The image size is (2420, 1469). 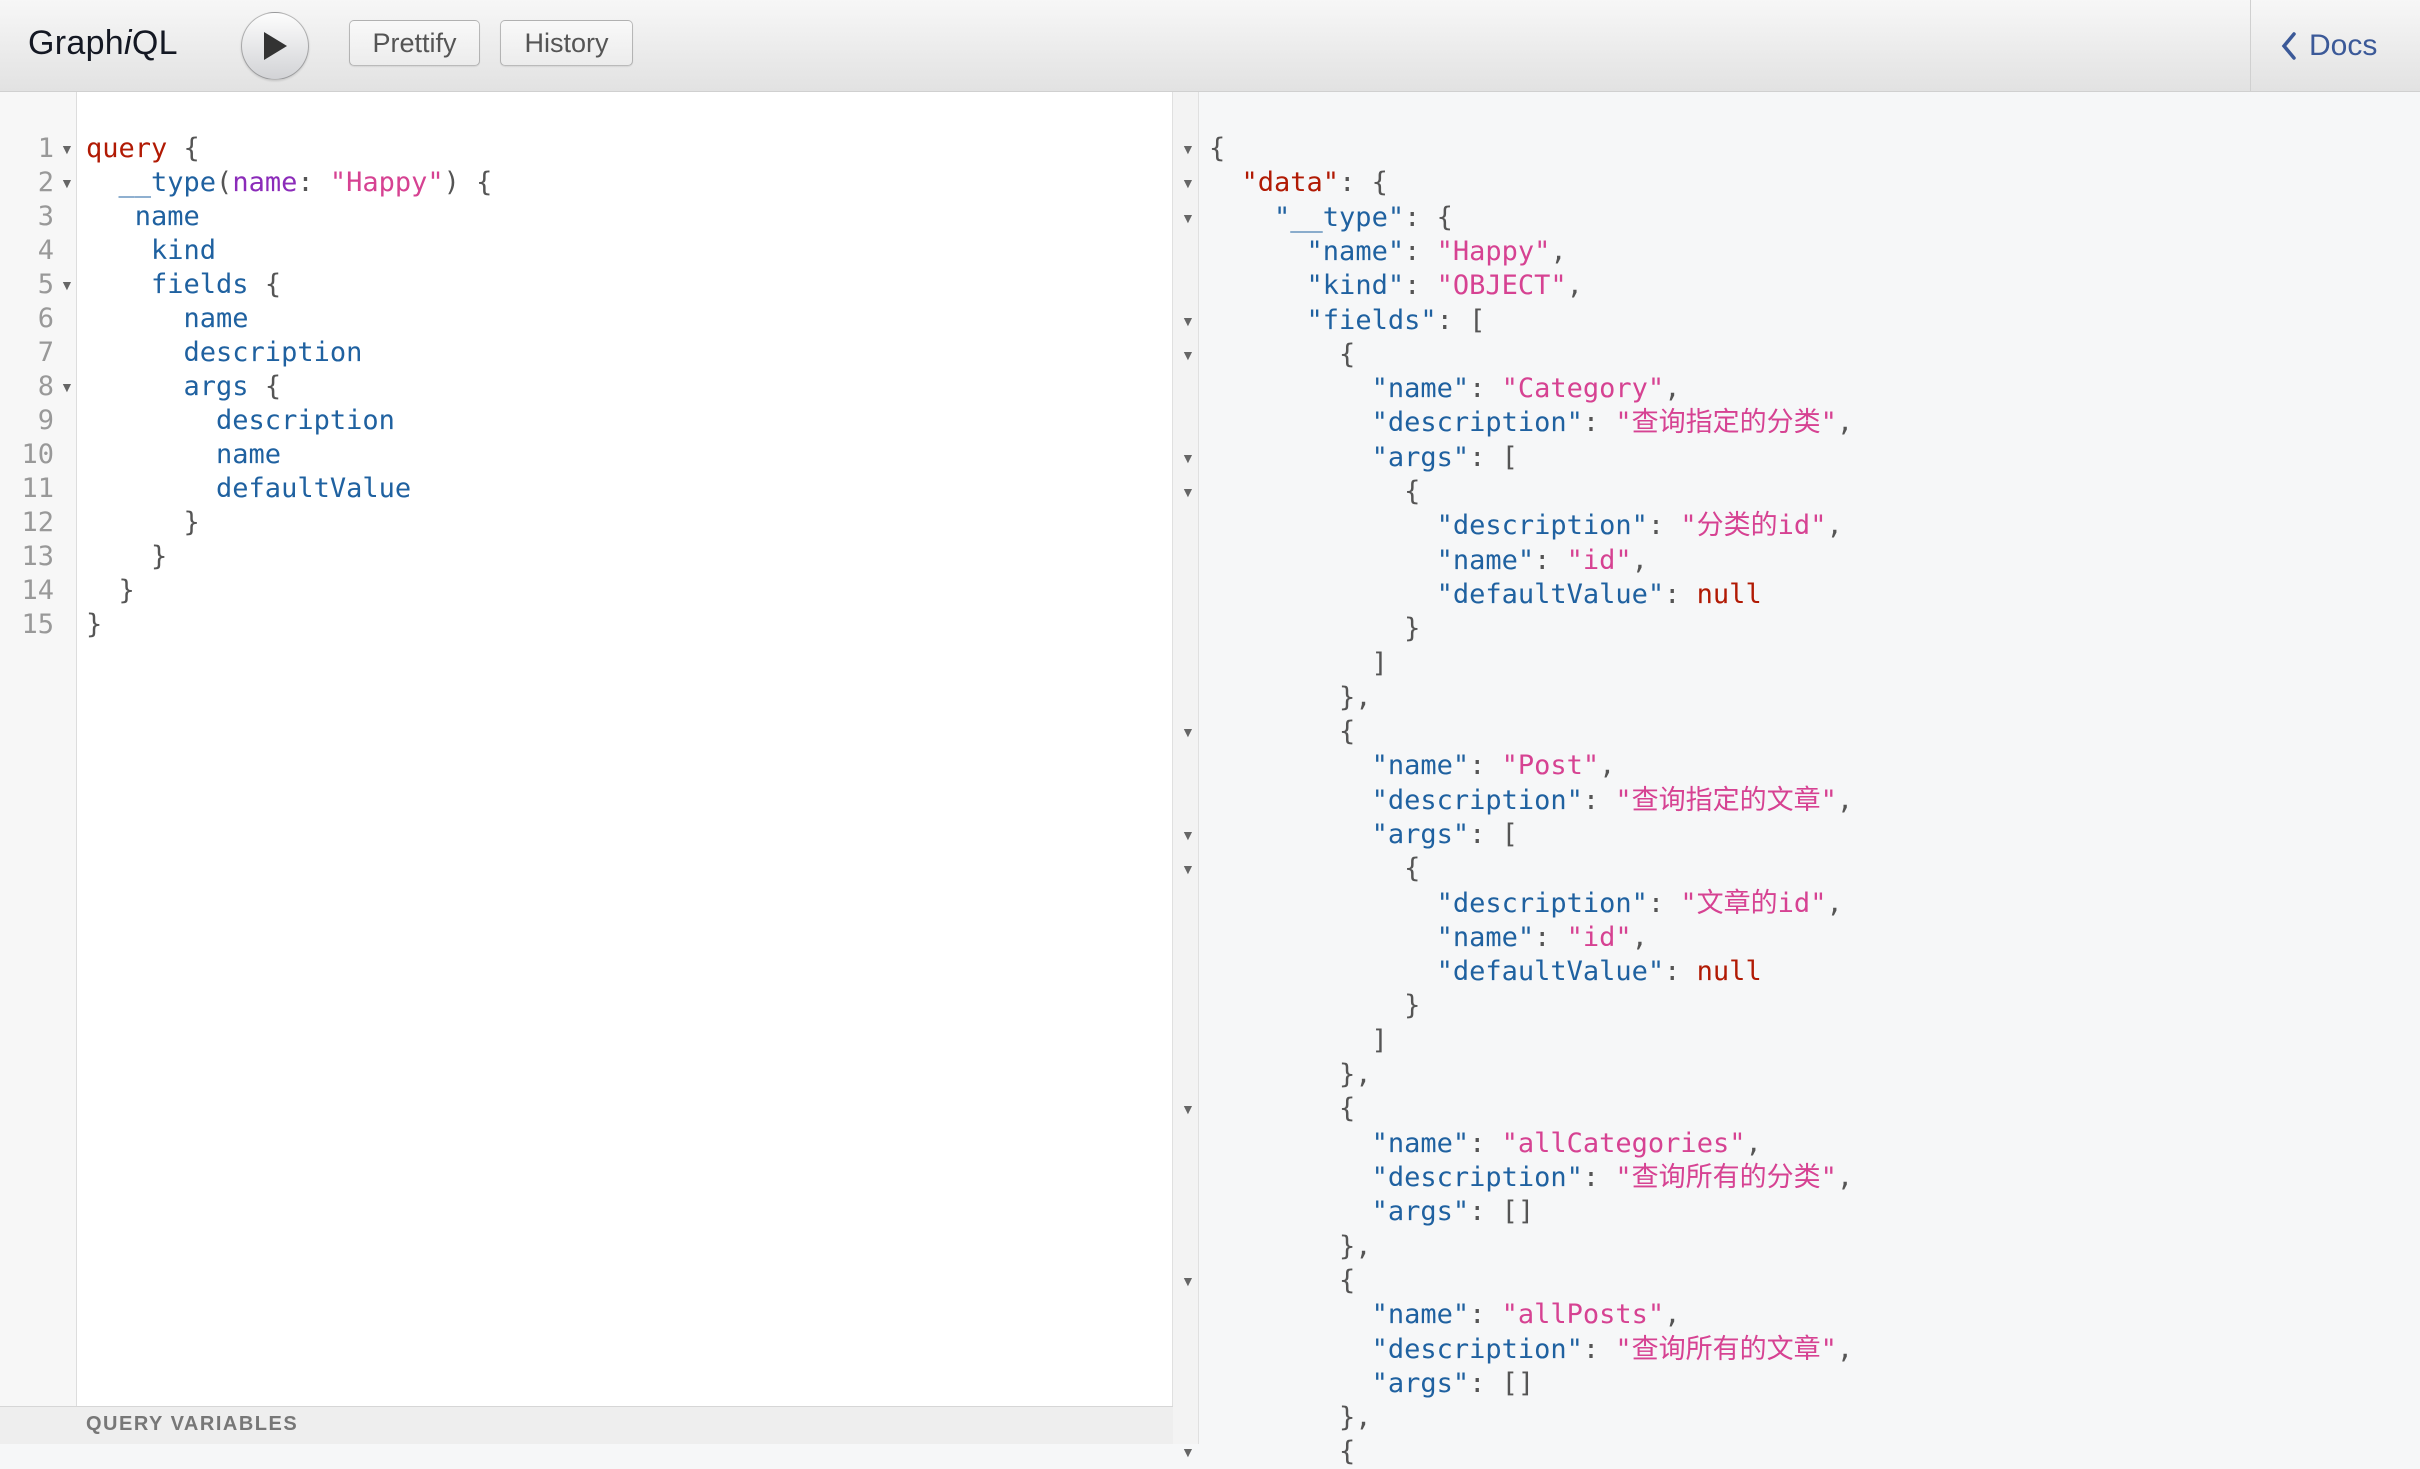 What do you see at coordinates (1298, 1041) in the screenshot?
I see `result-line: ]` at bounding box center [1298, 1041].